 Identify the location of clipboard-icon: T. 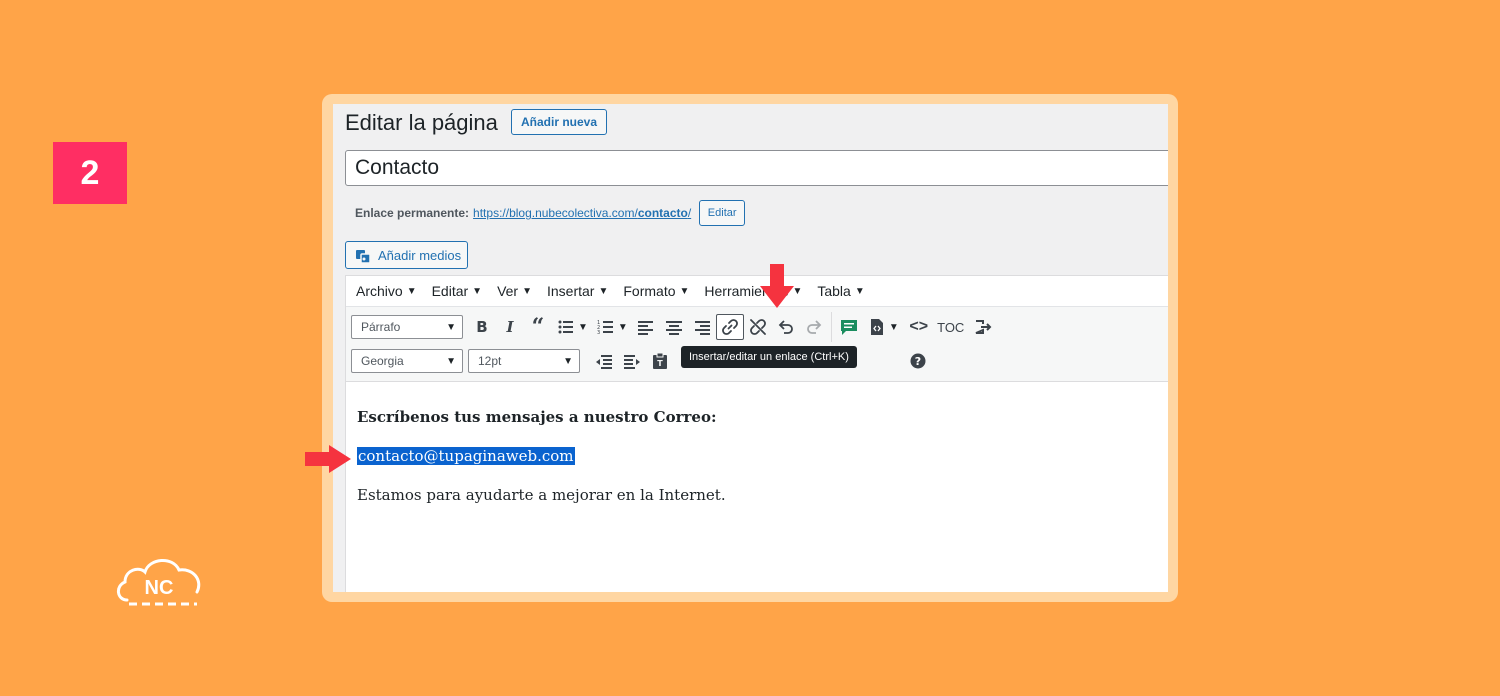
(660, 360).